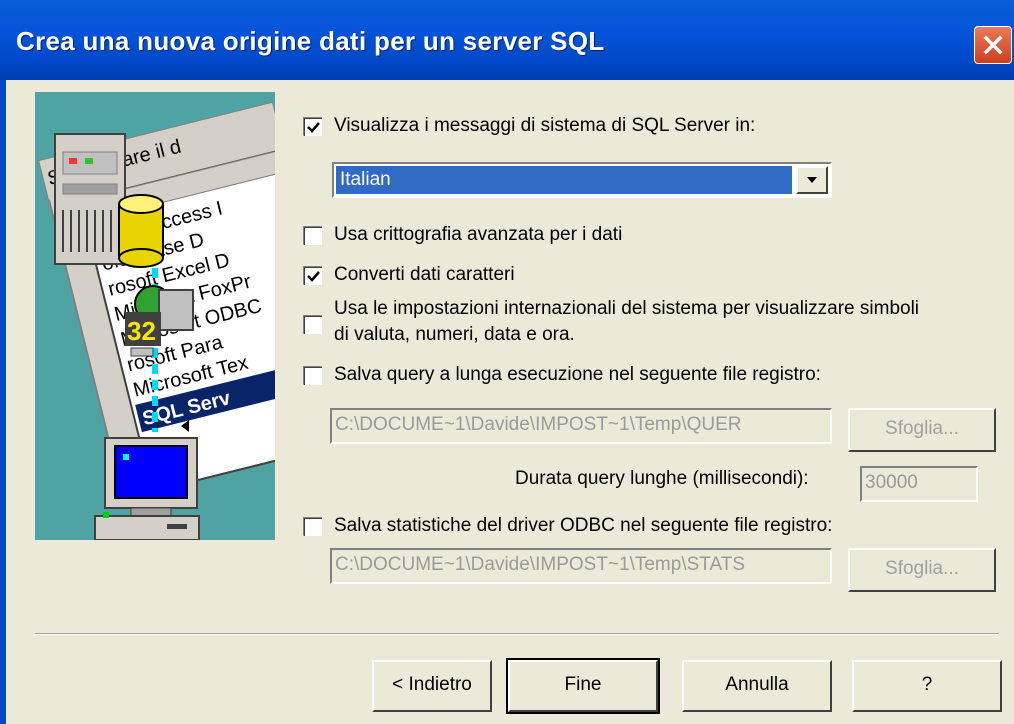 The height and width of the screenshot is (724, 1014). I want to click on close-icon, so click(993, 45).